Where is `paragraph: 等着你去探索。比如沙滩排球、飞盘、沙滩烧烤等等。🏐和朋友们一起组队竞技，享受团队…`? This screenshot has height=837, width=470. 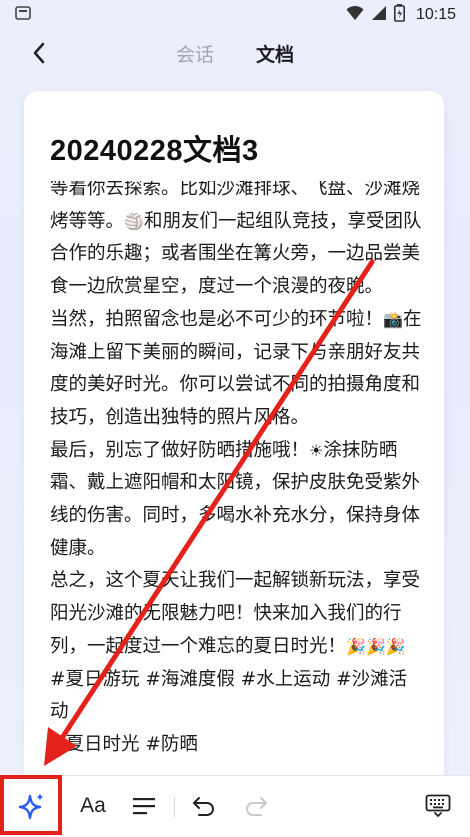 paragraph: 等着你去探索。比如沙滩排球、飞盘、沙滩烧烤等等。🏐和朋友们一起组队竞技，享受团队… is located at coordinates (236, 239).